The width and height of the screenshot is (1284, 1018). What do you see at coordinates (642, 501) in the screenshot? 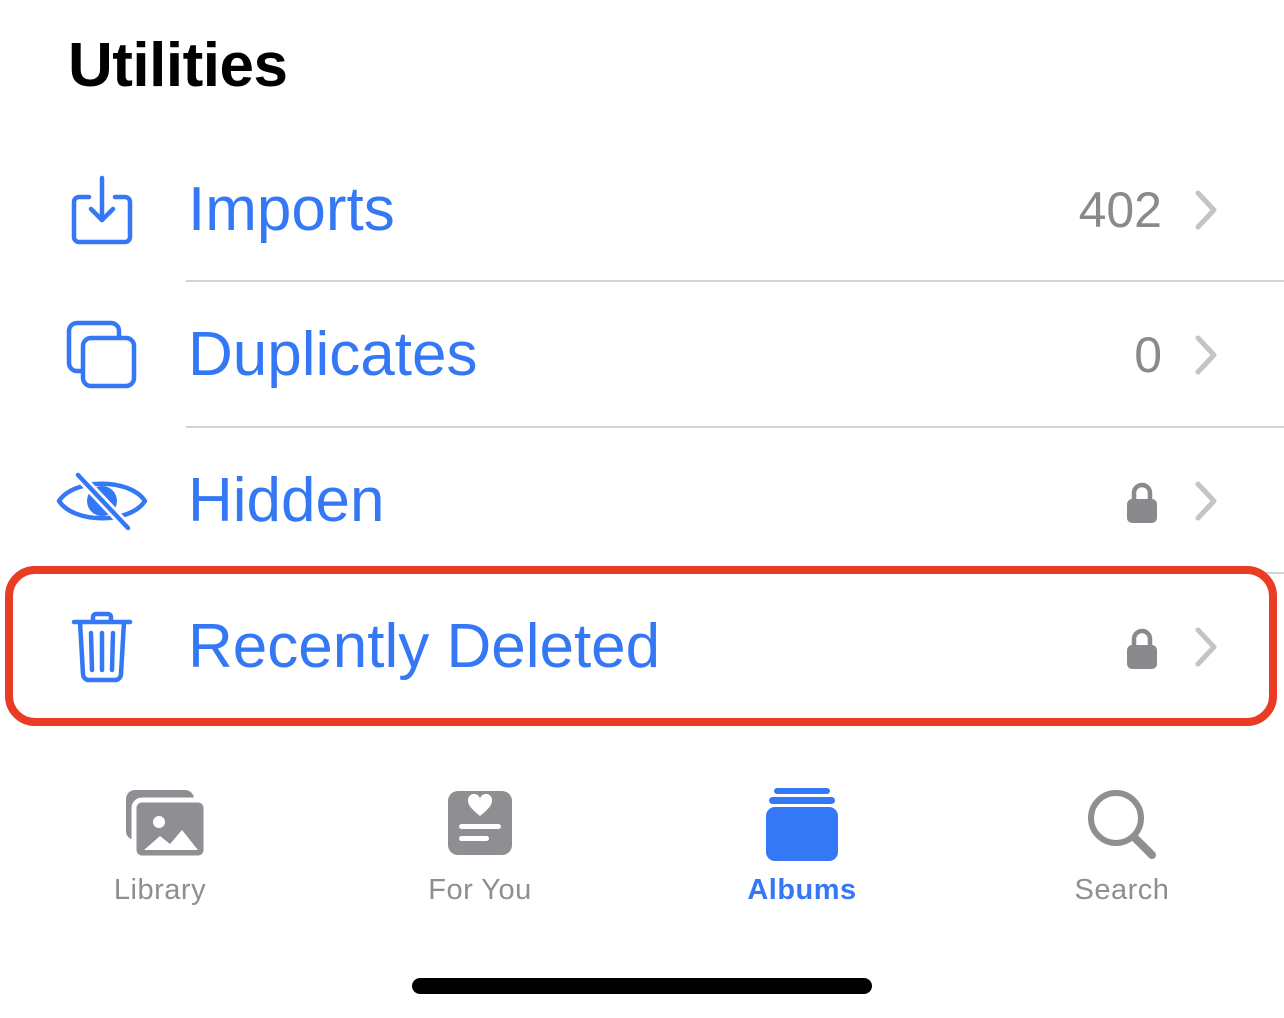
I see `row-hidden: Hidden` at bounding box center [642, 501].